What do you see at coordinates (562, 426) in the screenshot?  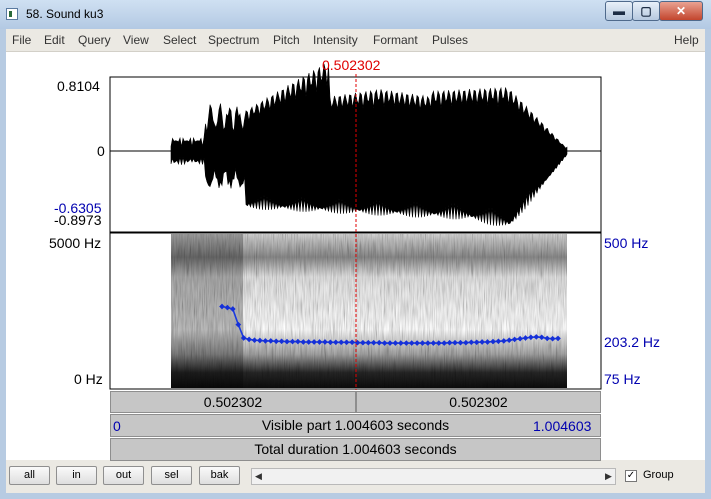 I see `visible-end-label: 1.004603` at bounding box center [562, 426].